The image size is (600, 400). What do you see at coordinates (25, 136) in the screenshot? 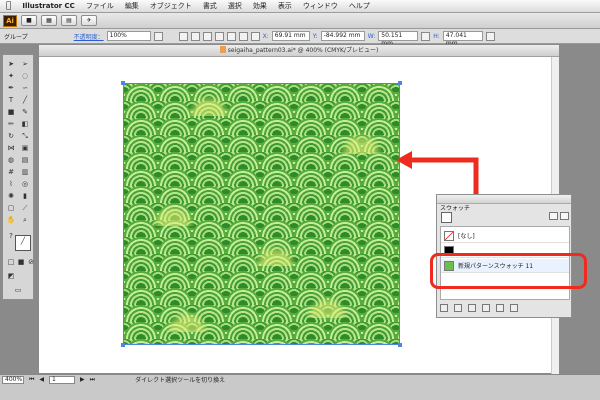
I see `scale-tool-icon: ⤡` at bounding box center [25, 136].